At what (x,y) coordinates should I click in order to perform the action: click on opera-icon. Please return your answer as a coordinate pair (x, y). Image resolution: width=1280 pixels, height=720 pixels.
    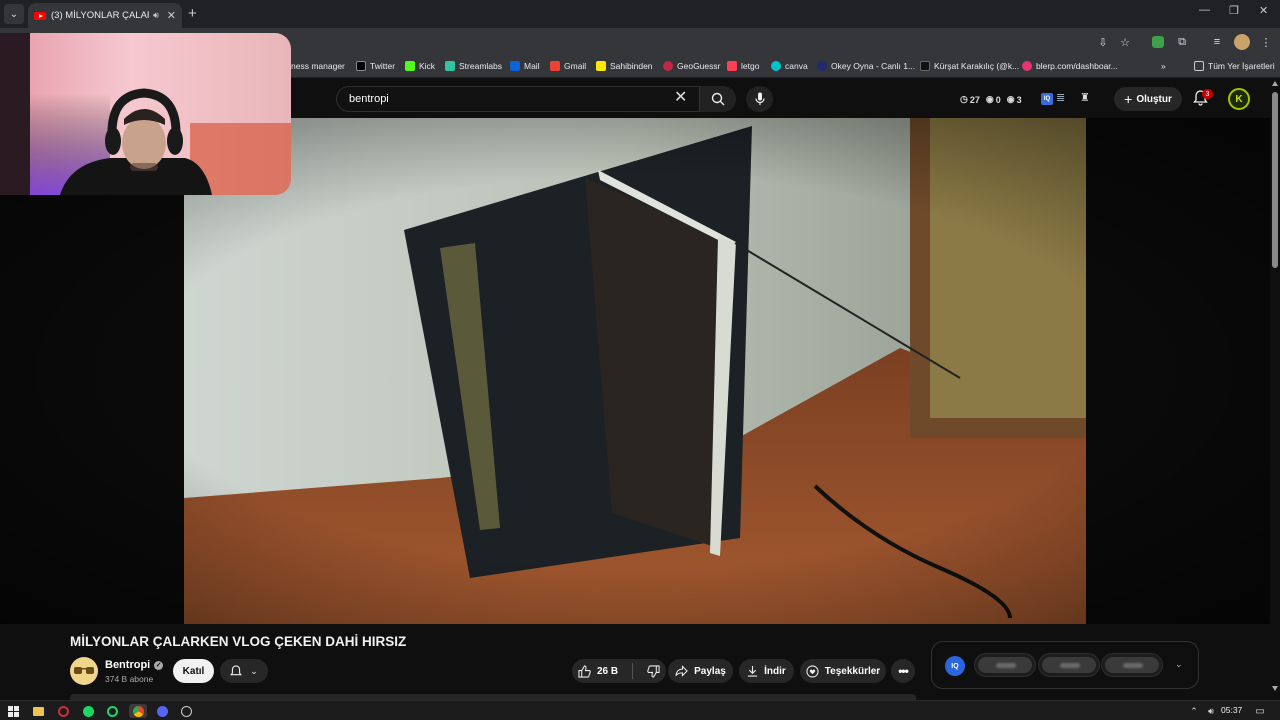
    Looking at the image, I should click on (63, 711).